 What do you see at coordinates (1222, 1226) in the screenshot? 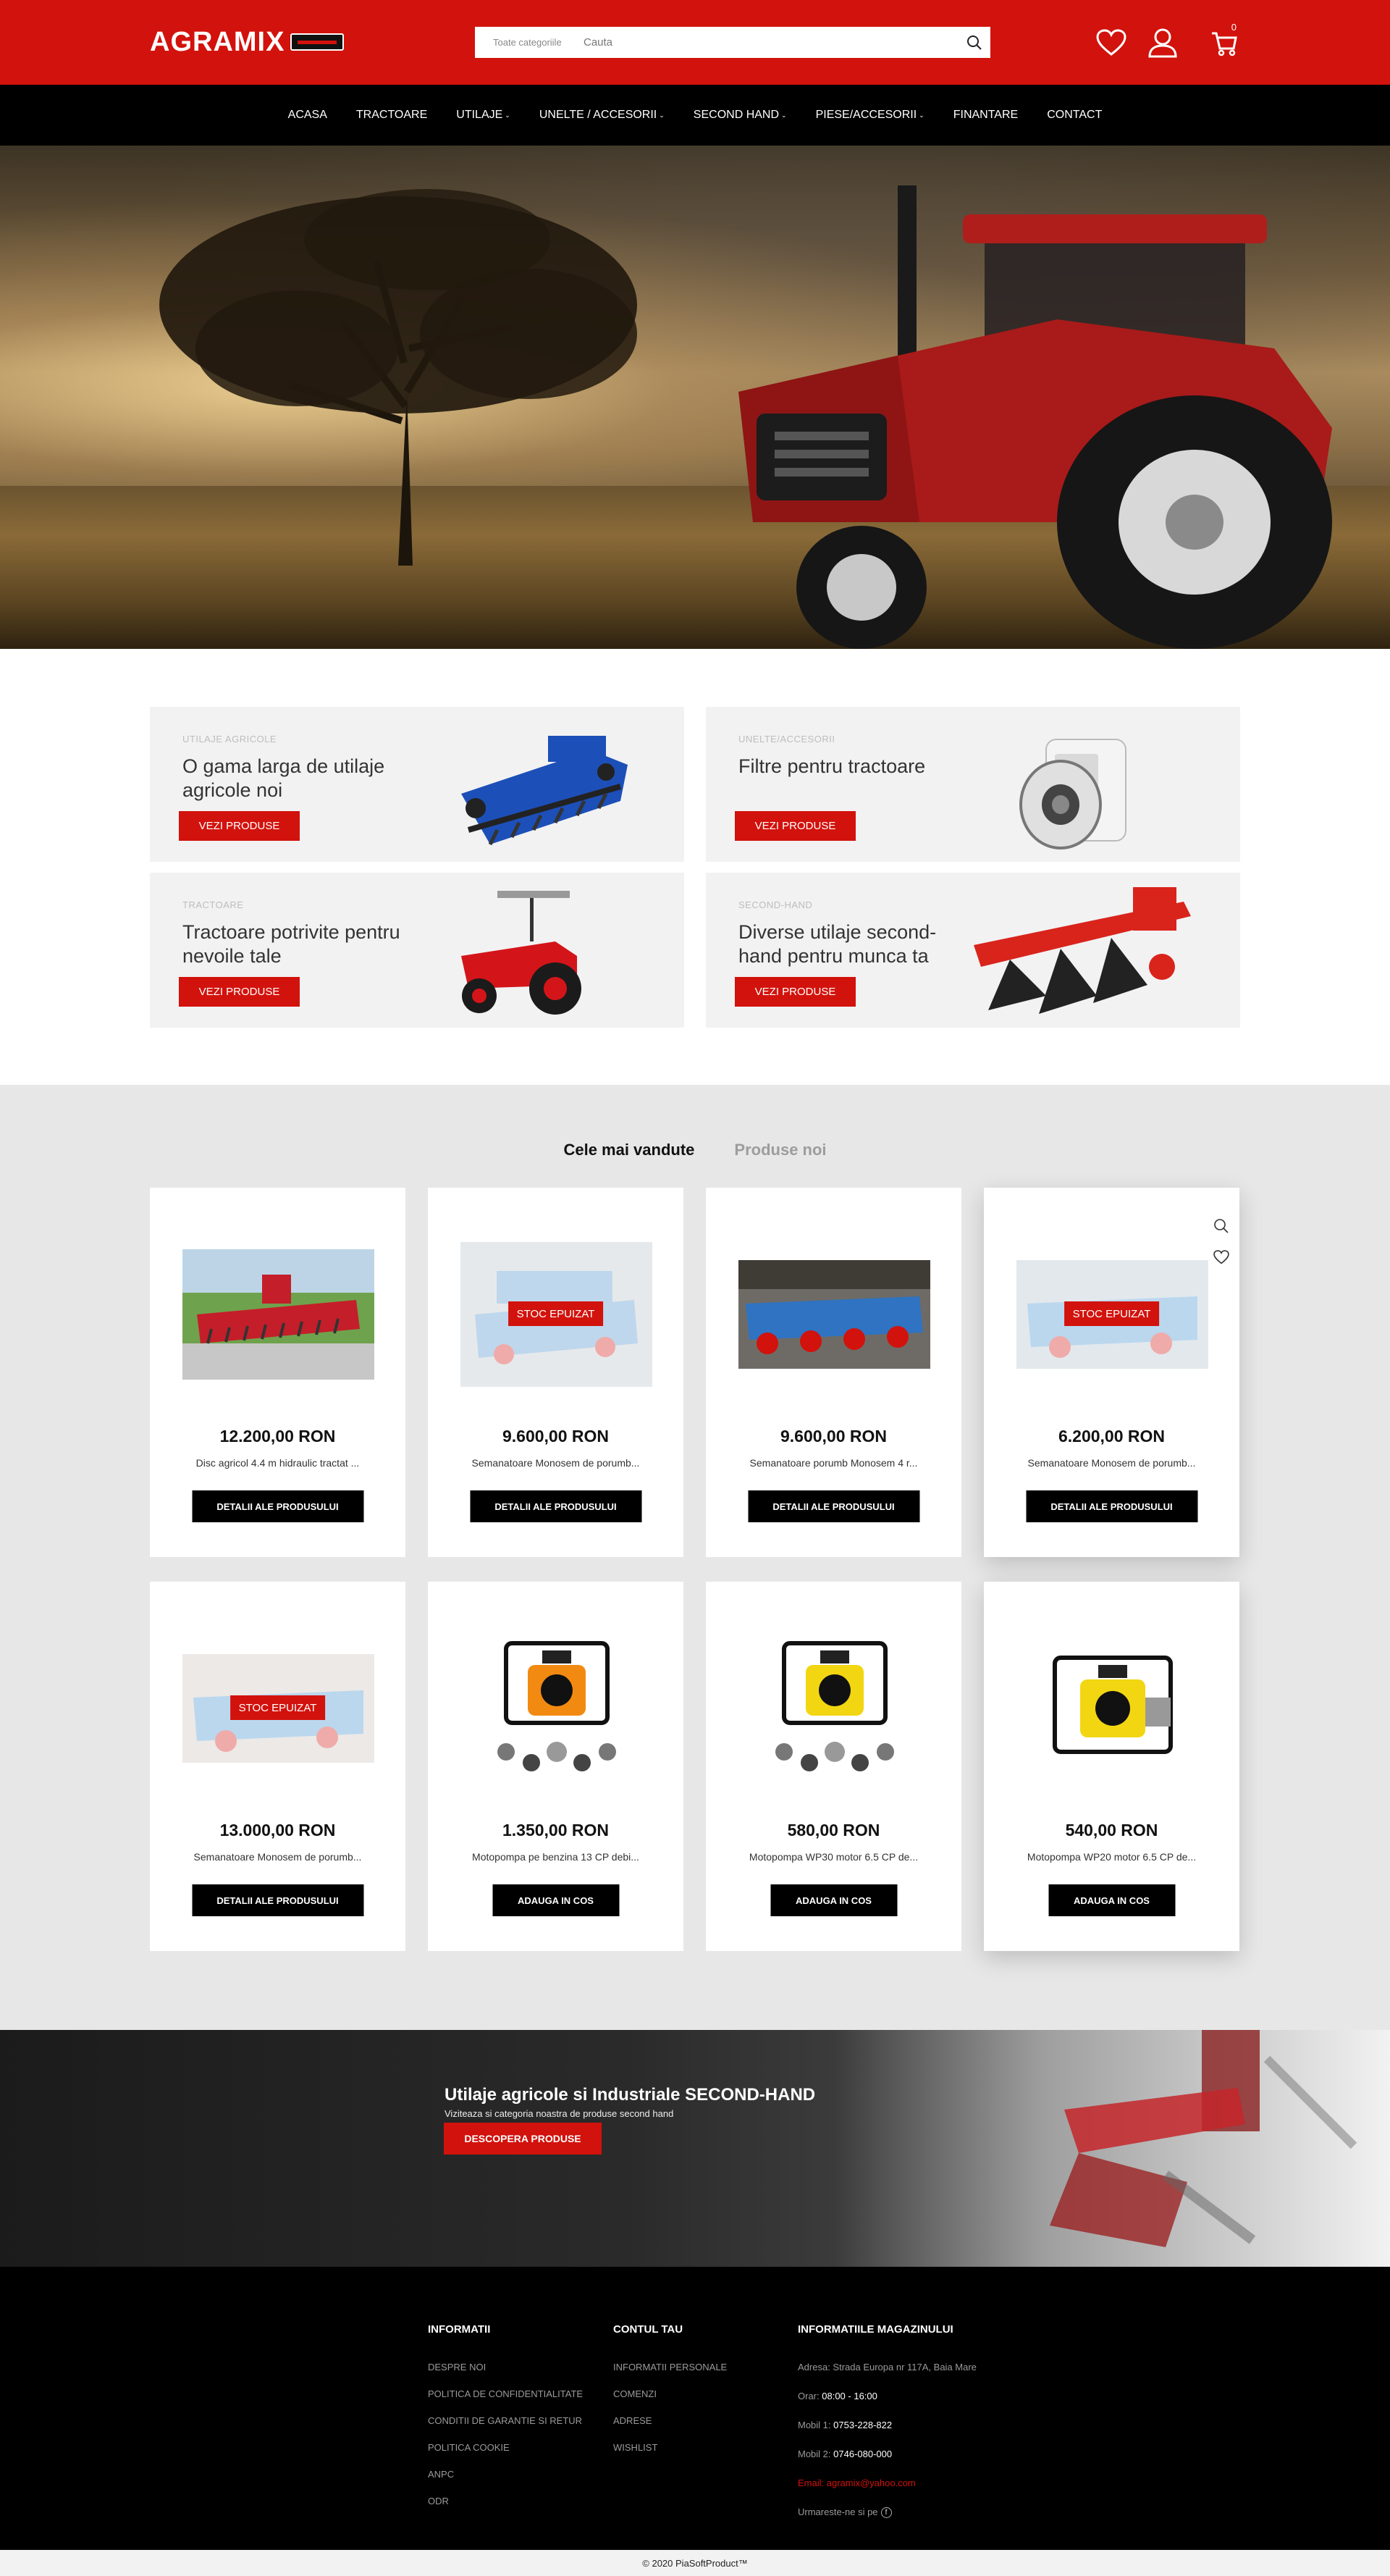
I see `quick-view-button` at bounding box center [1222, 1226].